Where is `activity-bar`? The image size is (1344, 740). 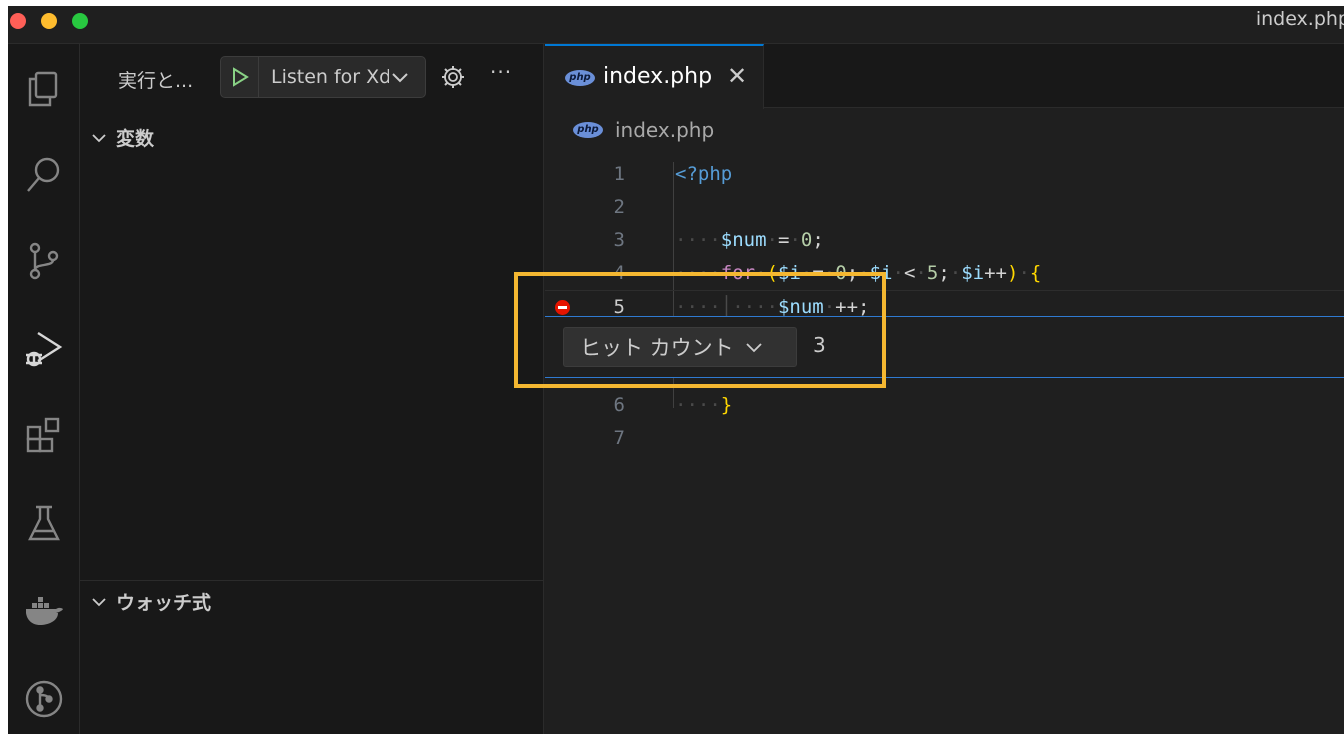 activity-bar is located at coordinates (44, 389).